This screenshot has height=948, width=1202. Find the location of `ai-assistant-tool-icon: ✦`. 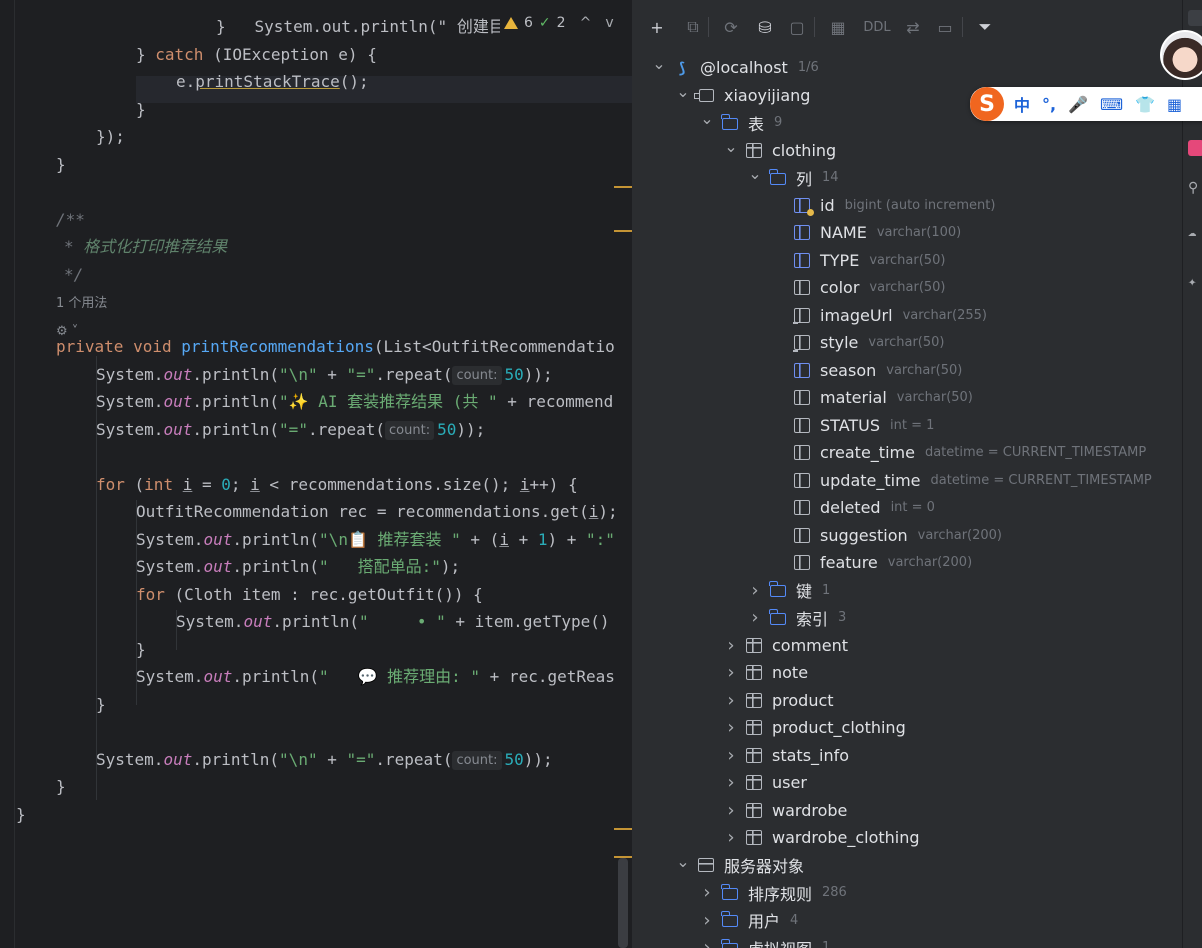

ai-assistant-tool-icon: ✦ is located at coordinates (1195, 282).